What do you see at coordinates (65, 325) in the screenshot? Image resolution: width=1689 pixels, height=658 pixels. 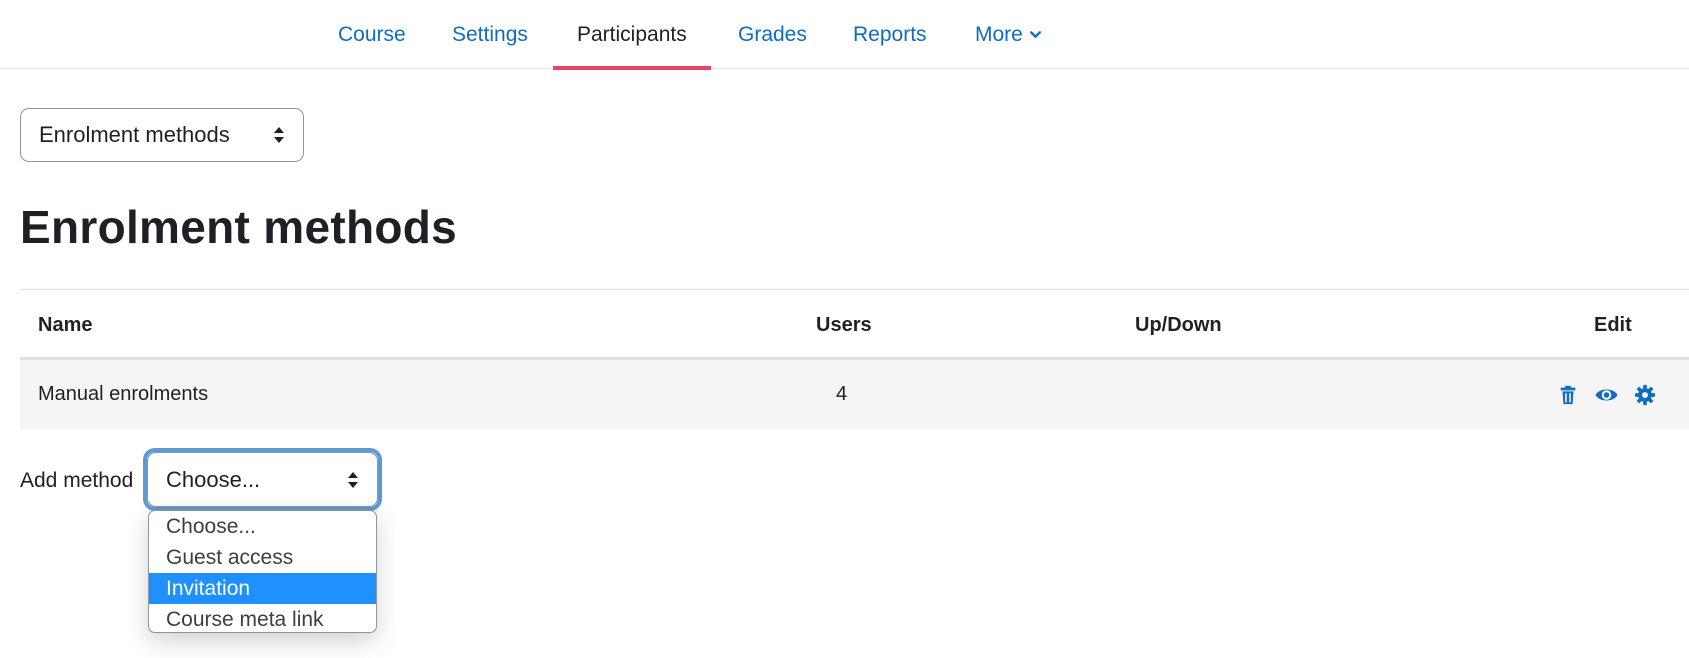 I see `column-header-name: Name` at bounding box center [65, 325].